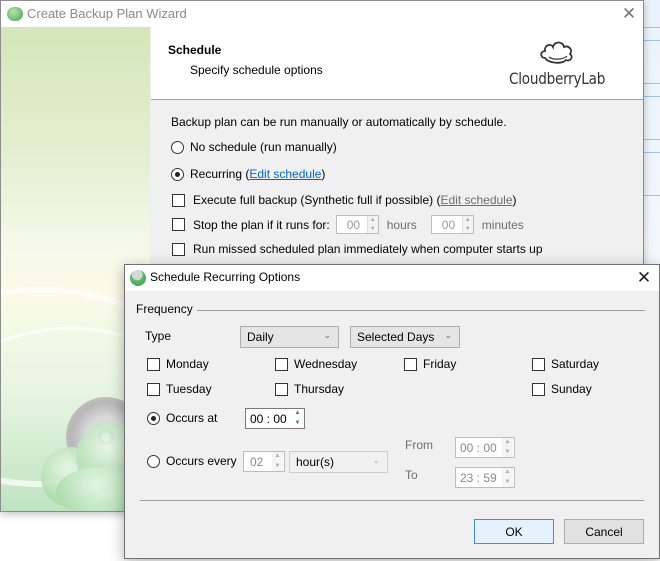  Describe the element at coordinates (195, 50) in the screenshot. I see `page-title: Schedule` at that location.